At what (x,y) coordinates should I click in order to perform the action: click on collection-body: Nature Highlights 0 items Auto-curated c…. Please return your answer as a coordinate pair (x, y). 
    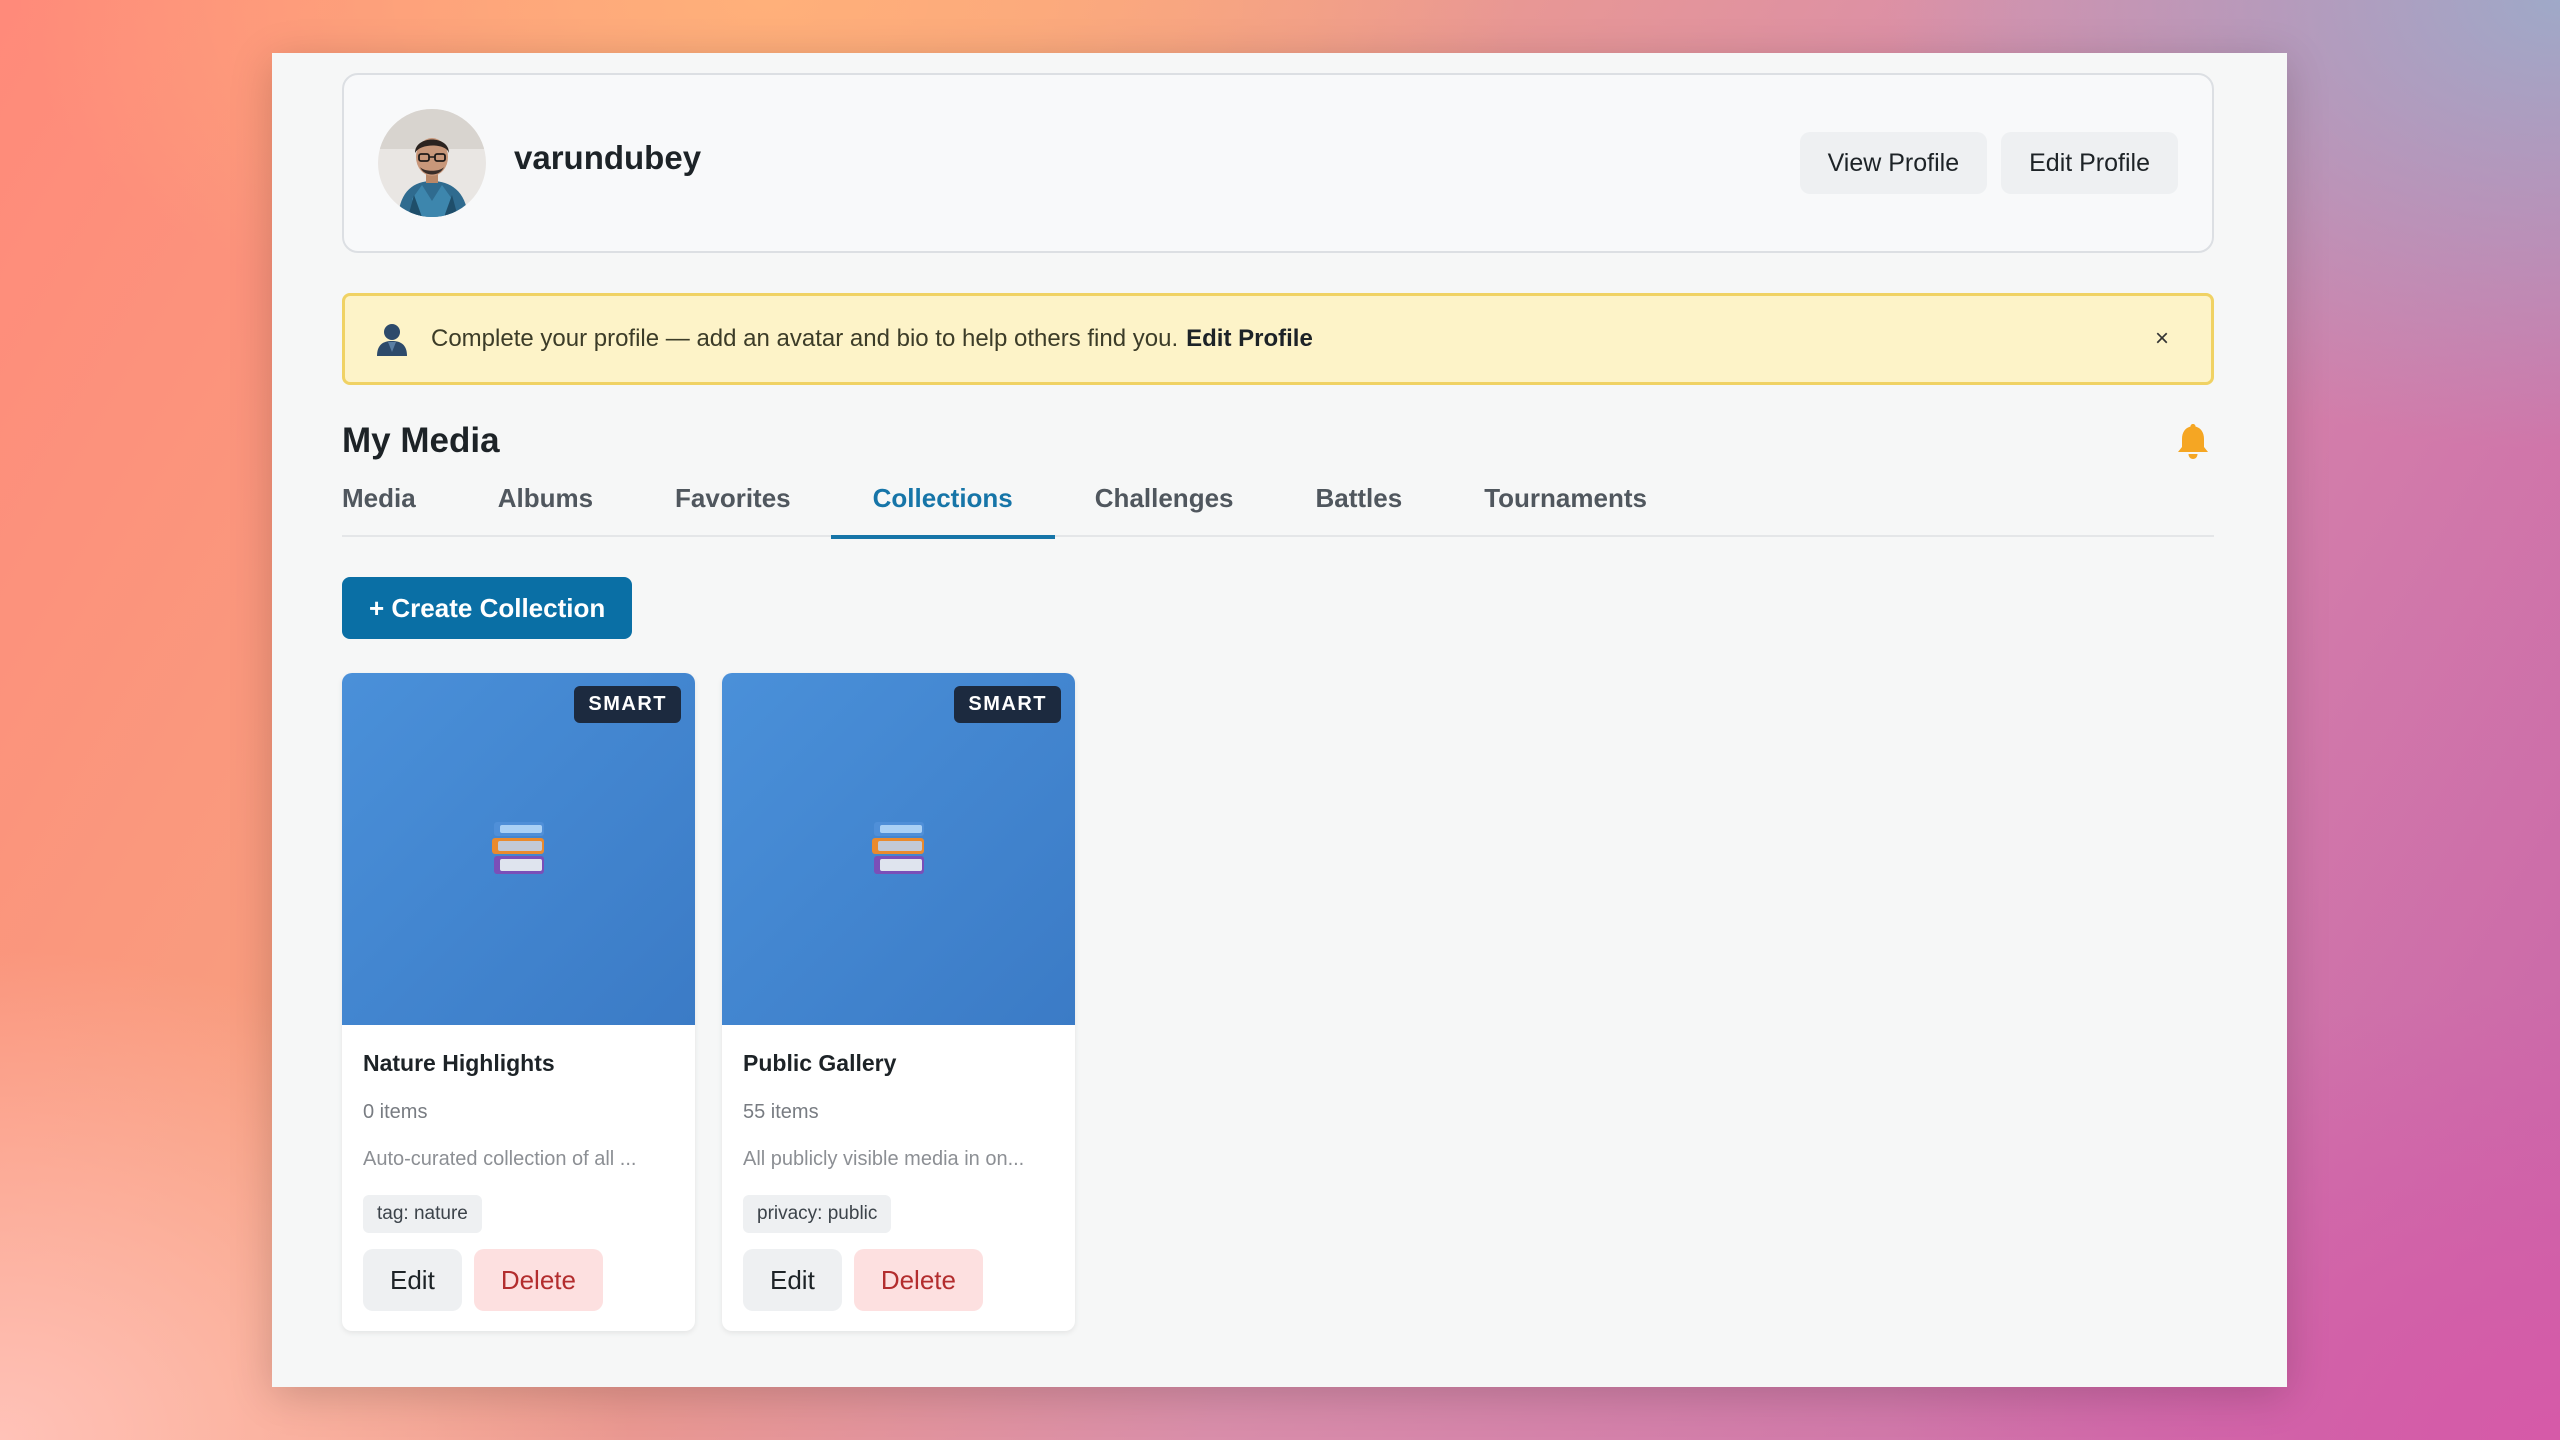
    Looking at the image, I should click on (518, 1168).